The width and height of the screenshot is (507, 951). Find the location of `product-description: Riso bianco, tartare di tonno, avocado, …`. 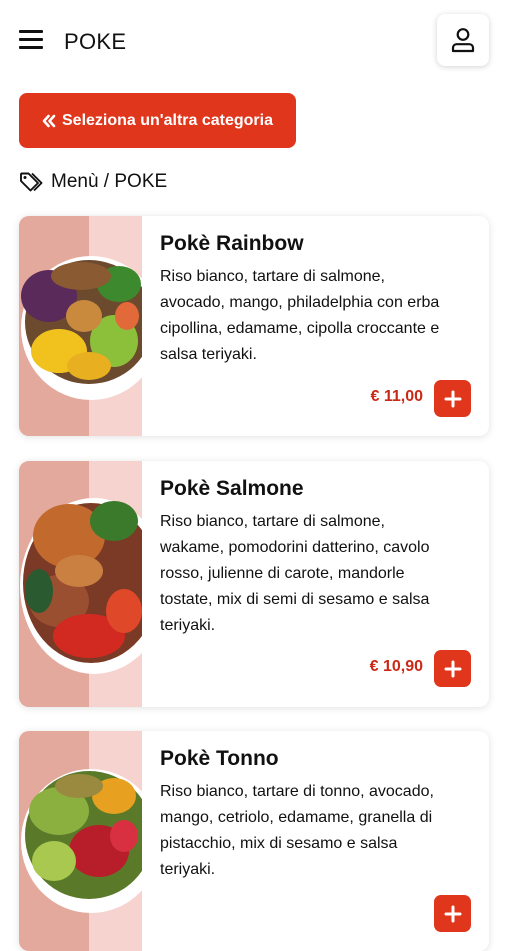

product-description: Riso bianco, tartare di tonno, avocado, … is located at coordinates (297, 830).